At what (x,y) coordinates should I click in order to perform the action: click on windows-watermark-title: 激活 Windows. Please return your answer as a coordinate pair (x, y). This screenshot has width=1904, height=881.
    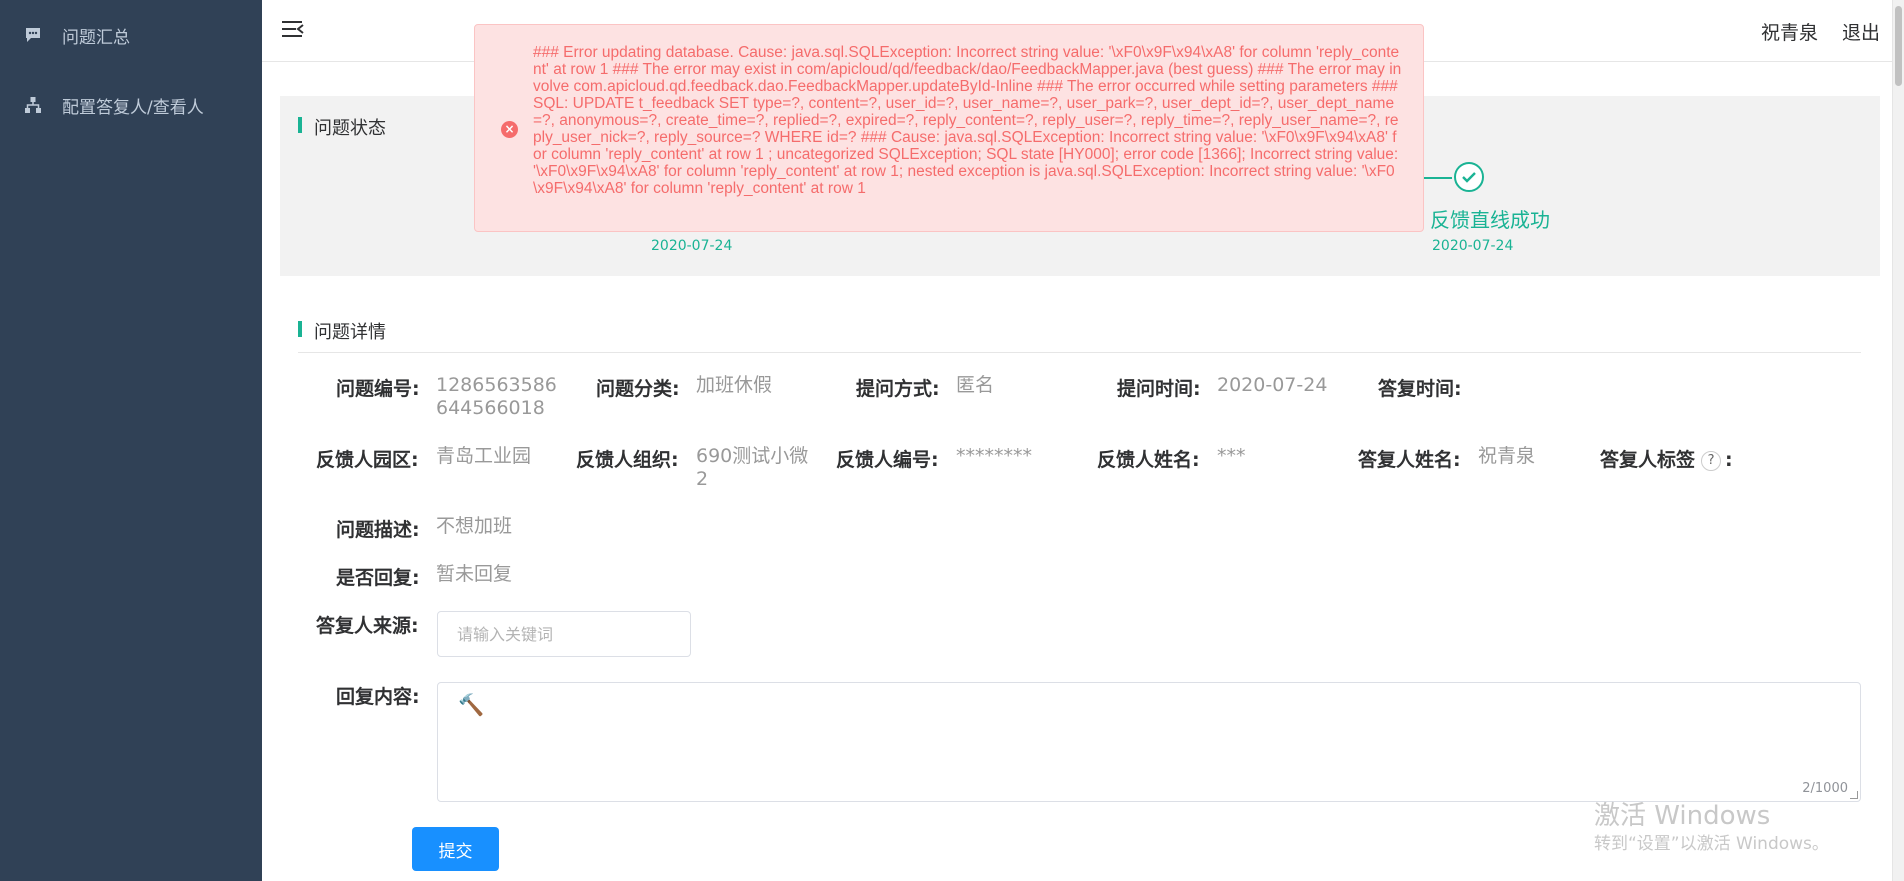
    Looking at the image, I should click on (1682, 816).